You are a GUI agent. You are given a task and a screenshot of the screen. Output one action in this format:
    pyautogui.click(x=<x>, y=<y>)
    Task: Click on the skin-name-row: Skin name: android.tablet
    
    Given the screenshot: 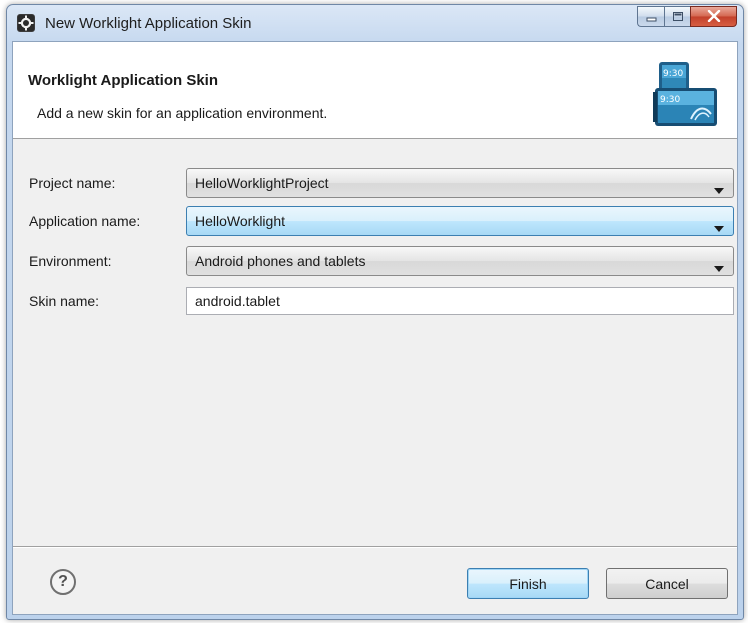 What is the action you would take?
    pyautogui.click(x=375, y=302)
    